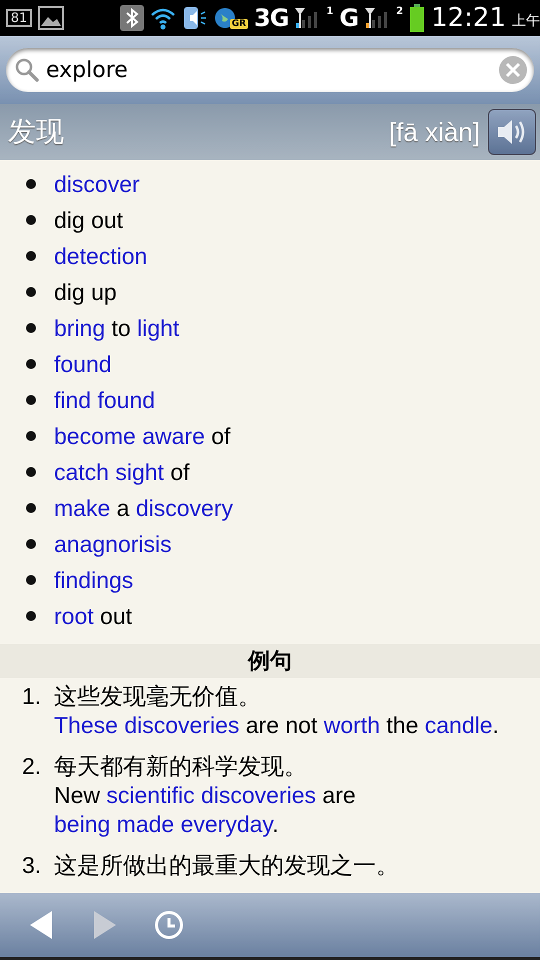  What do you see at coordinates (512, 132) in the screenshot?
I see `speaker-button` at bounding box center [512, 132].